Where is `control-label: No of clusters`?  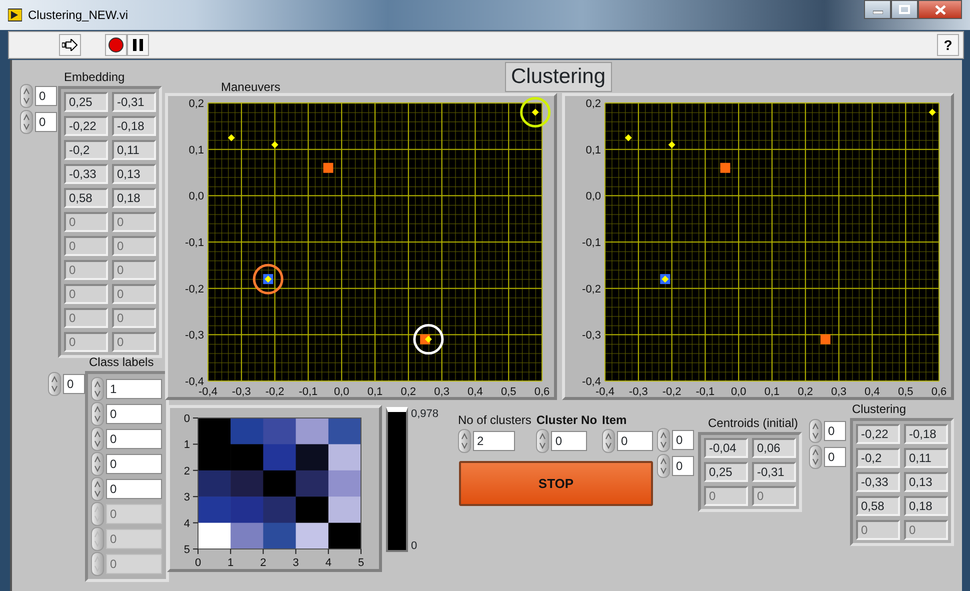 control-label: No of clusters is located at coordinates (495, 420).